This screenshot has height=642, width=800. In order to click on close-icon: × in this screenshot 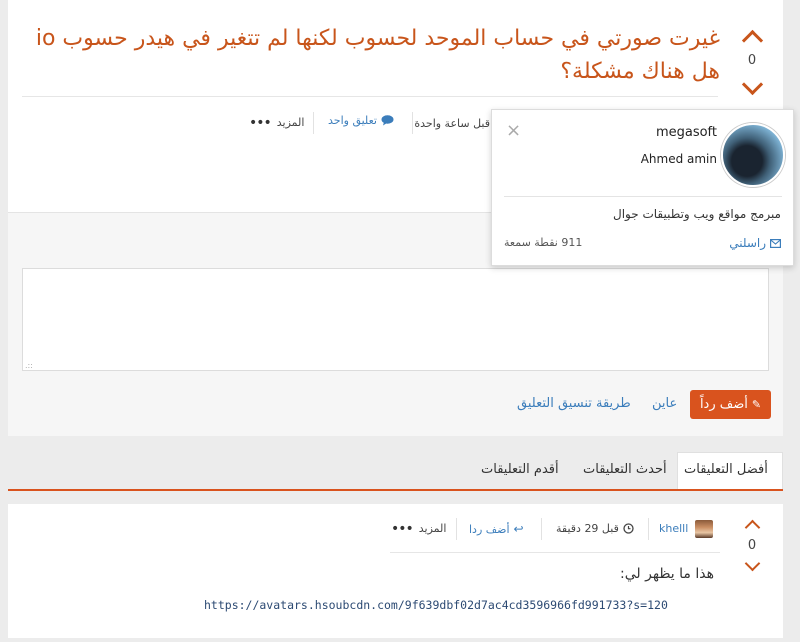, I will do `click(513, 130)`.